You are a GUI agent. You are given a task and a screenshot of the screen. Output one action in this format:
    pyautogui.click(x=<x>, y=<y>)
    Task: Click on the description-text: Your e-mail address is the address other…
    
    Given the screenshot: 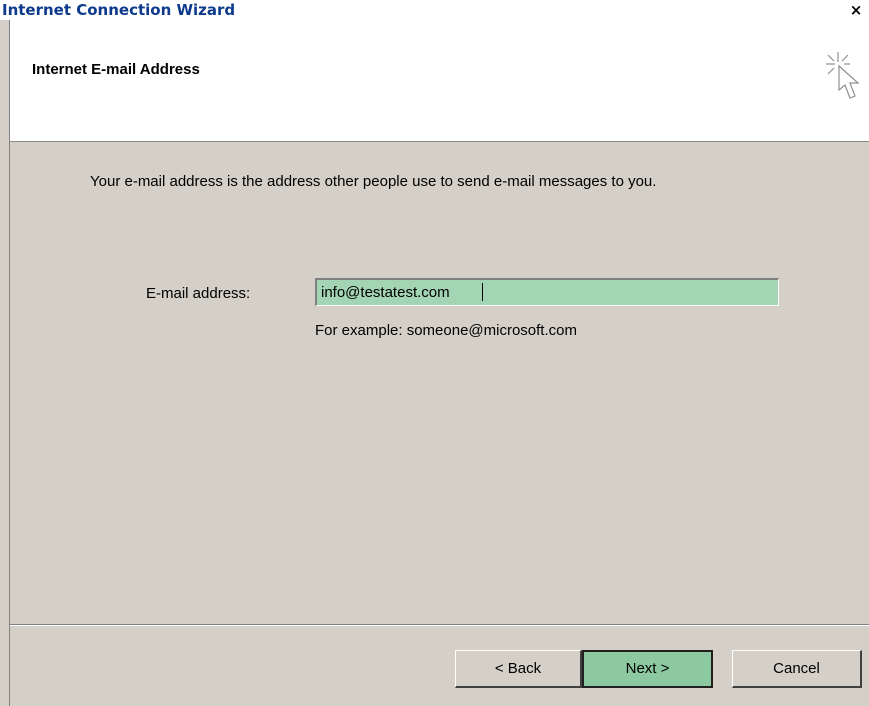 What is the action you would take?
    pyautogui.click(x=373, y=181)
    